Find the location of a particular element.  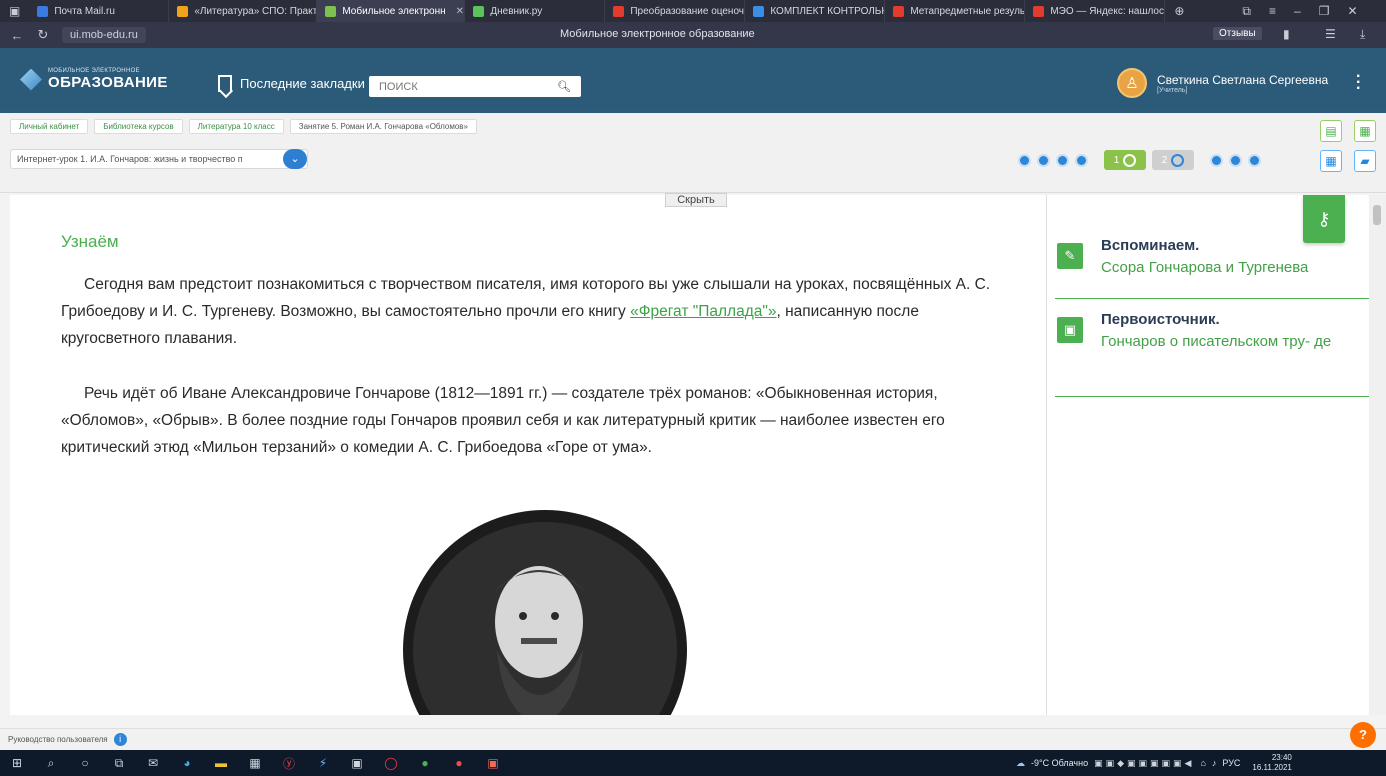

photos-icon: ▣ is located at coordinates (493, 763).